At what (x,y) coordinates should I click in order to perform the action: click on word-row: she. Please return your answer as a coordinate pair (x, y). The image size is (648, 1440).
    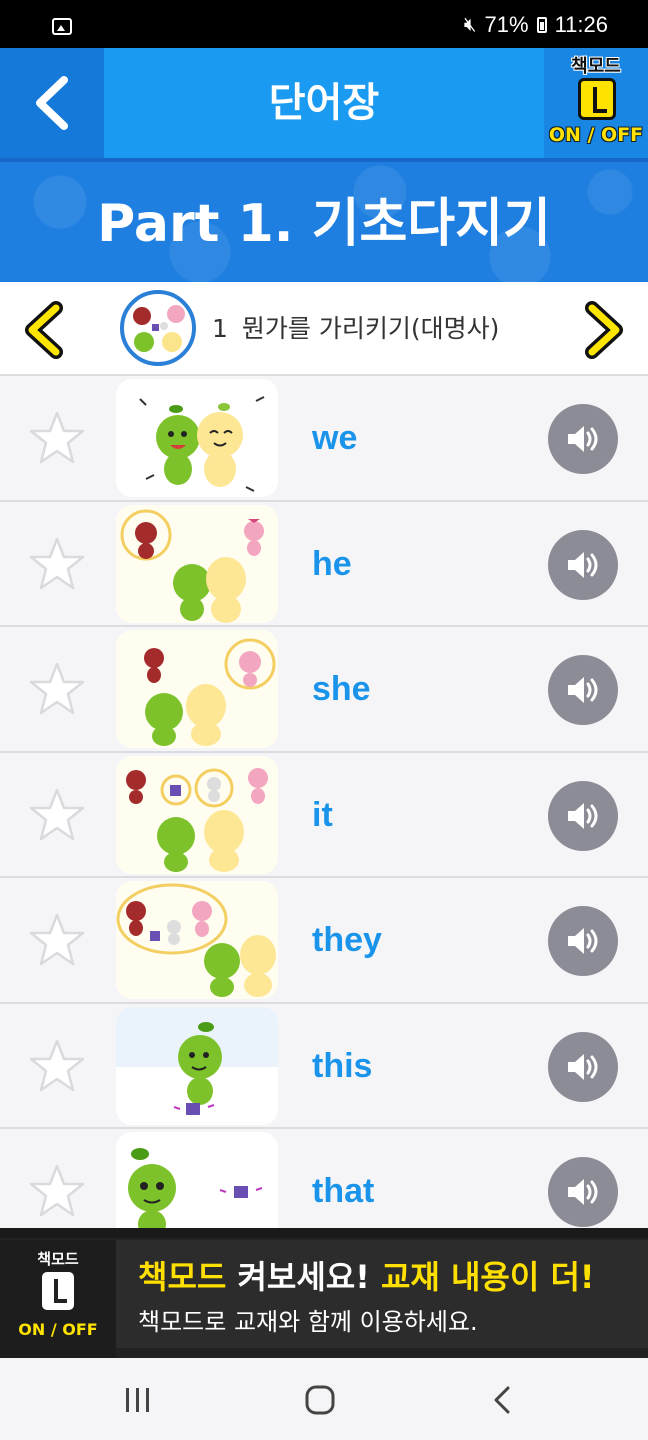
    Looking at the image, I should click on (324, 690).